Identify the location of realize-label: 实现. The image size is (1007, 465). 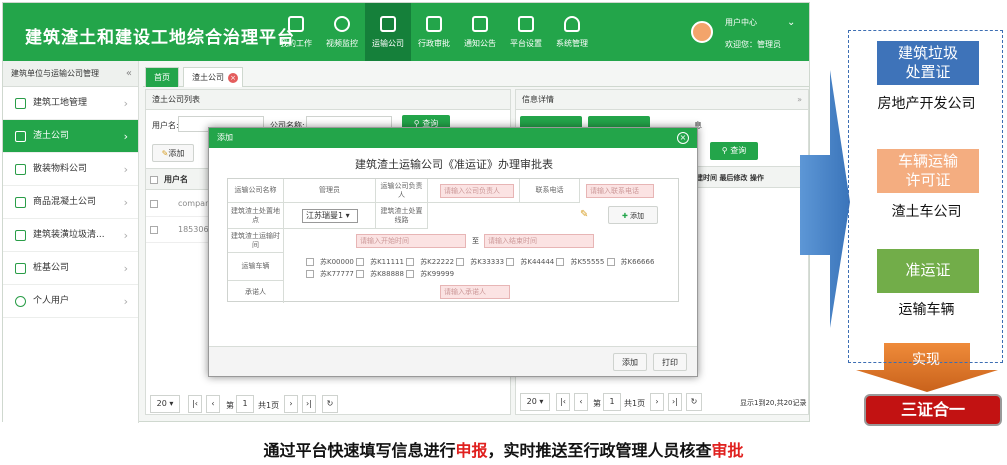
(926, 360).